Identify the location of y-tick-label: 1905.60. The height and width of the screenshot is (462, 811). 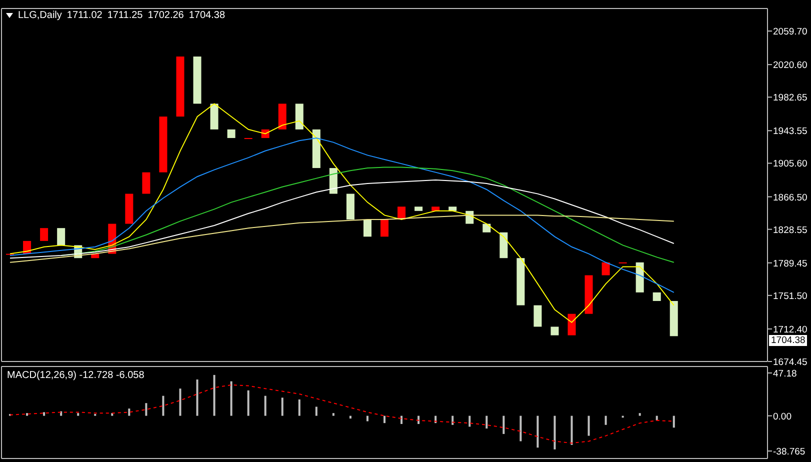
(790, 164).